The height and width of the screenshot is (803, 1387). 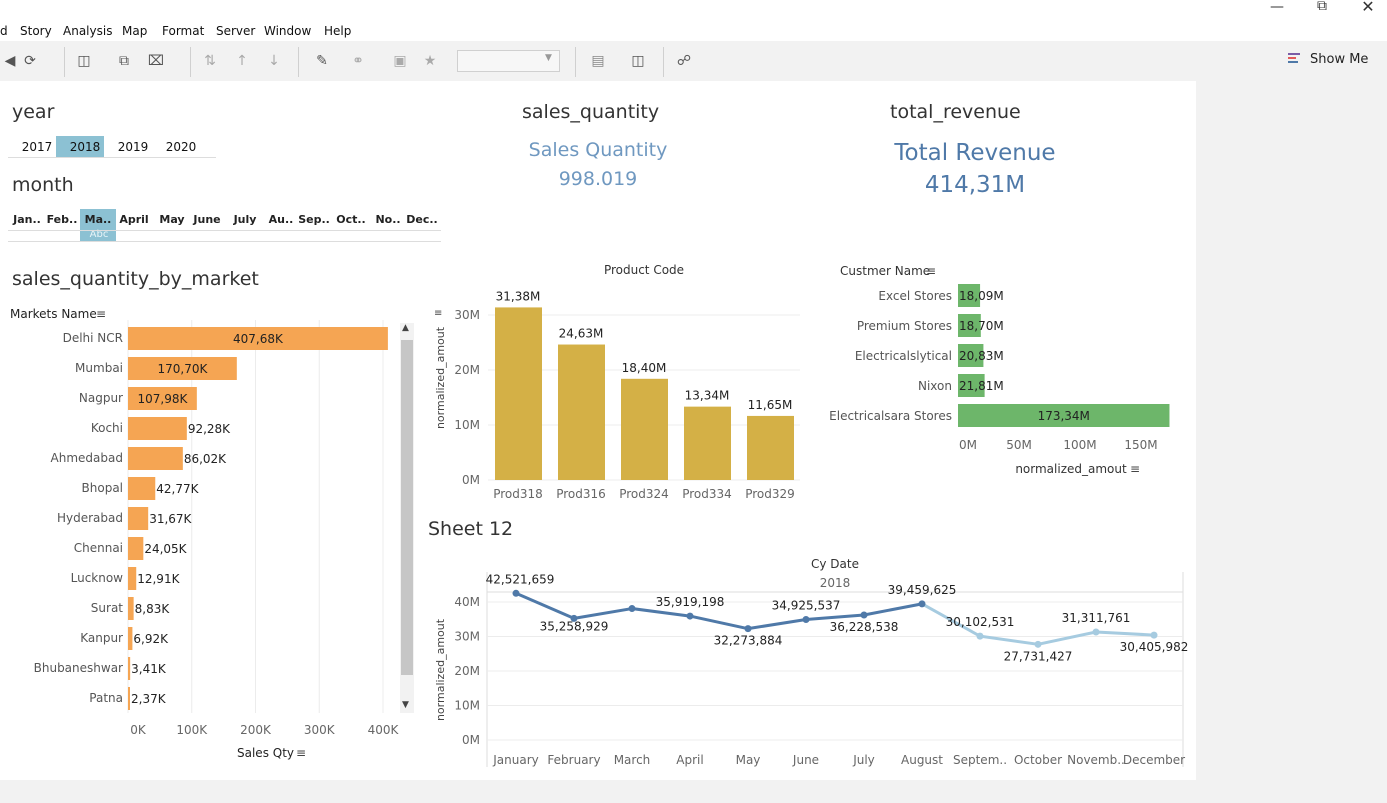 I want to click on month-option-may: May, so click(x=172, y=220).